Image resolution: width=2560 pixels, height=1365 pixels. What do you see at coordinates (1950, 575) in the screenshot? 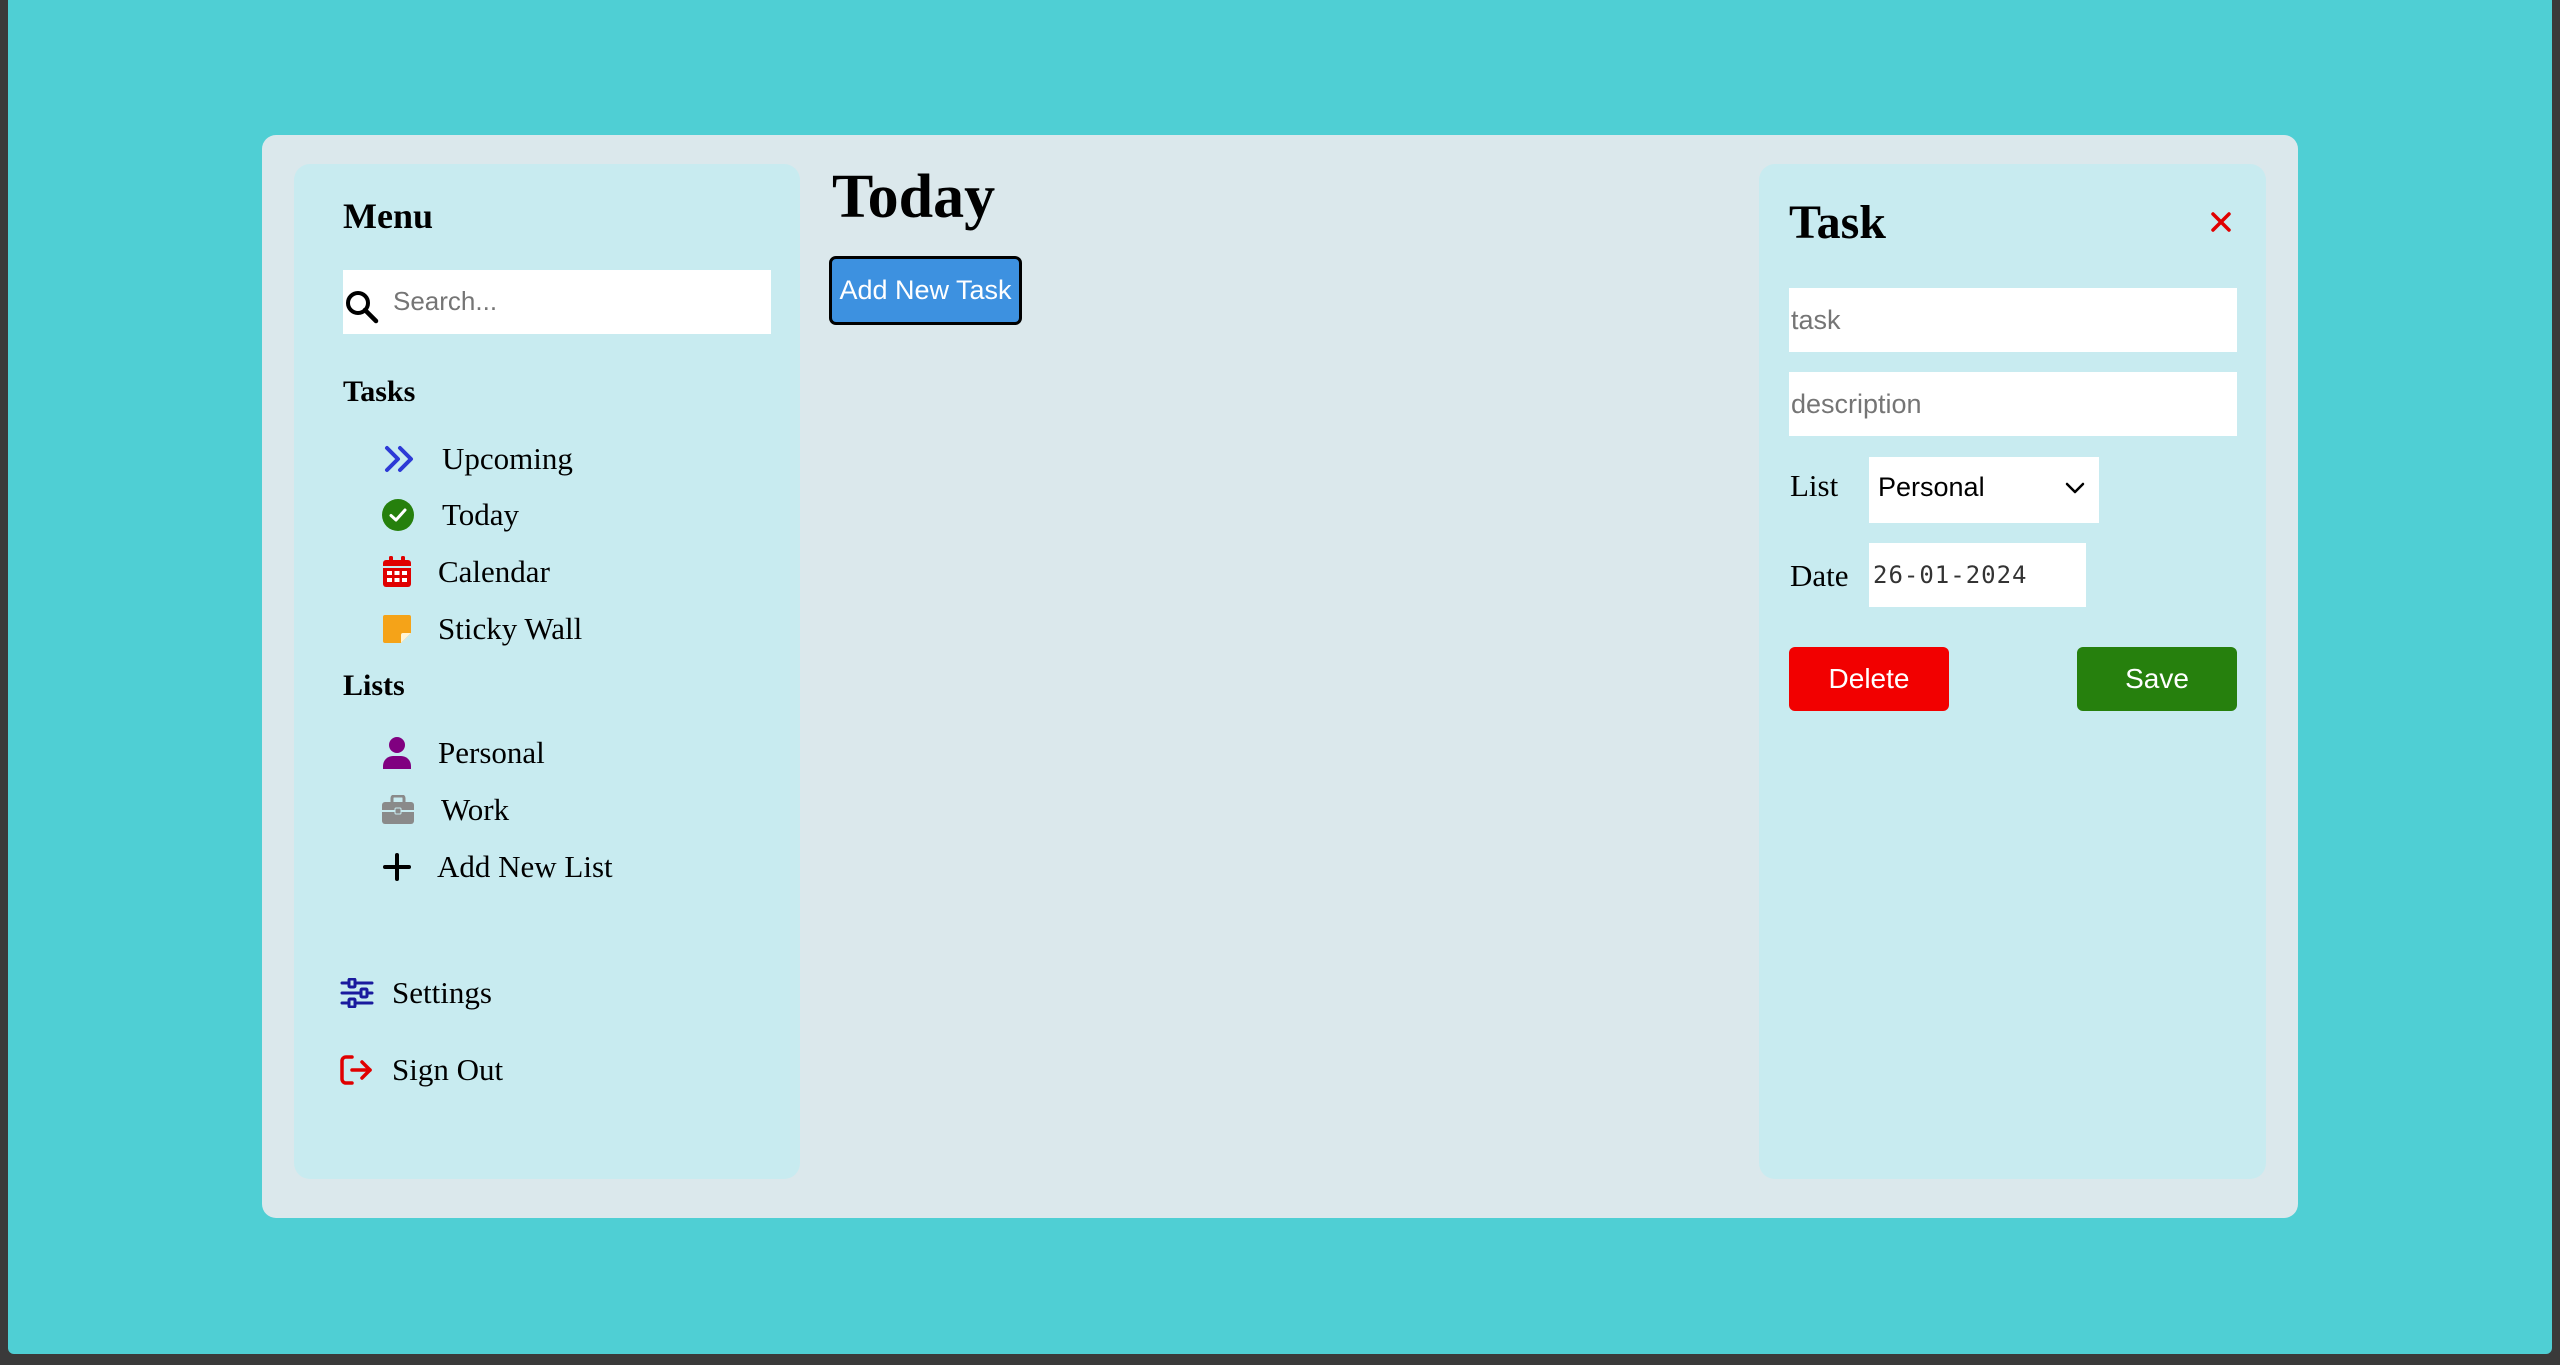
I see `date-value: 26-01-2024` at bounding box center [1950, 575].